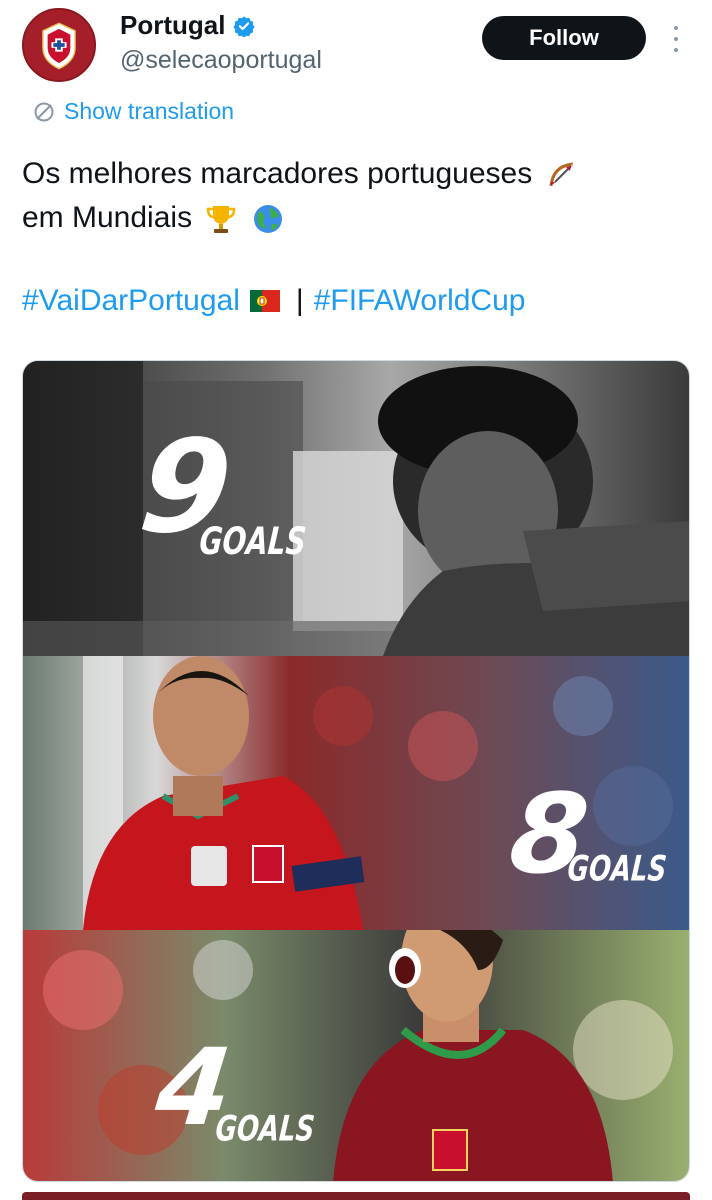 The image size is (712, 1200). I want to click on hashtags-row: #VaiDarPortugal | #FIFAWorldCup, so click(273, 301).